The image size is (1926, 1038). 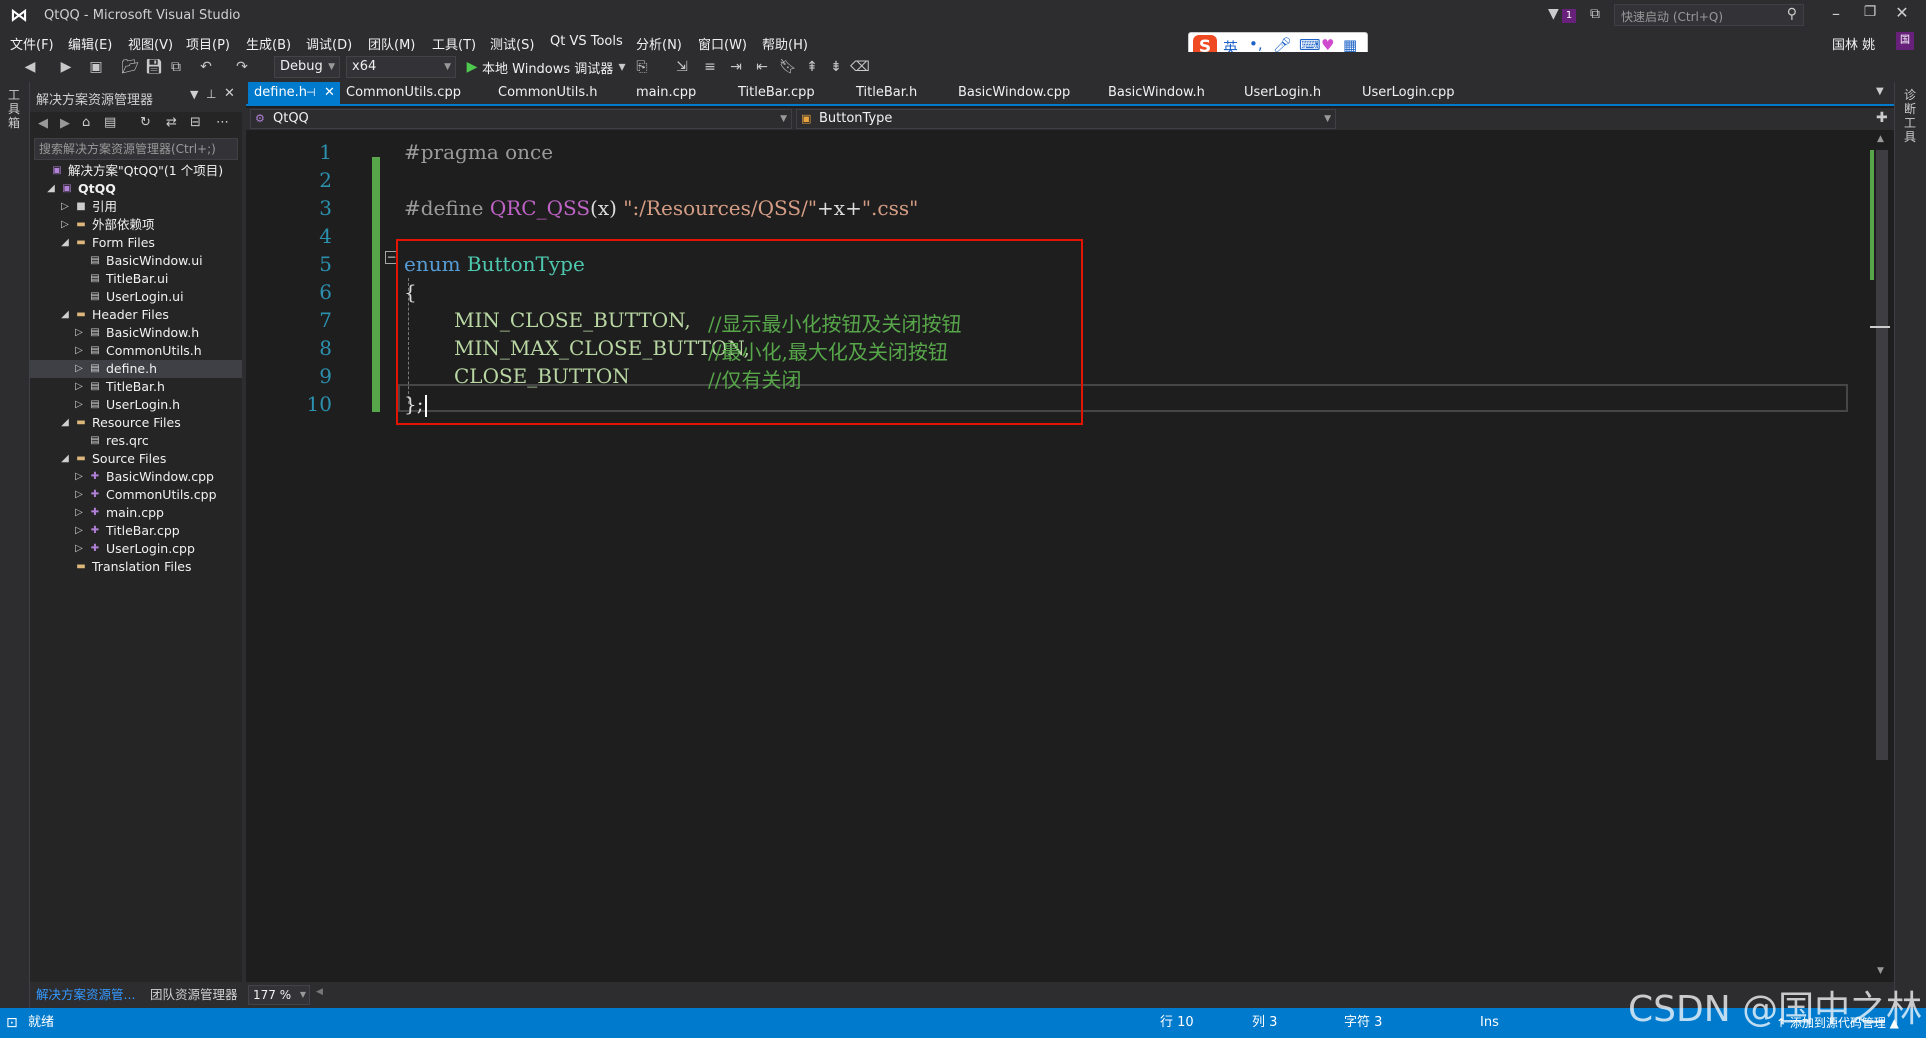 I want to click on tree-item: ▷ ✚ CommonUtils.cpp, so click(x=136, y=495).